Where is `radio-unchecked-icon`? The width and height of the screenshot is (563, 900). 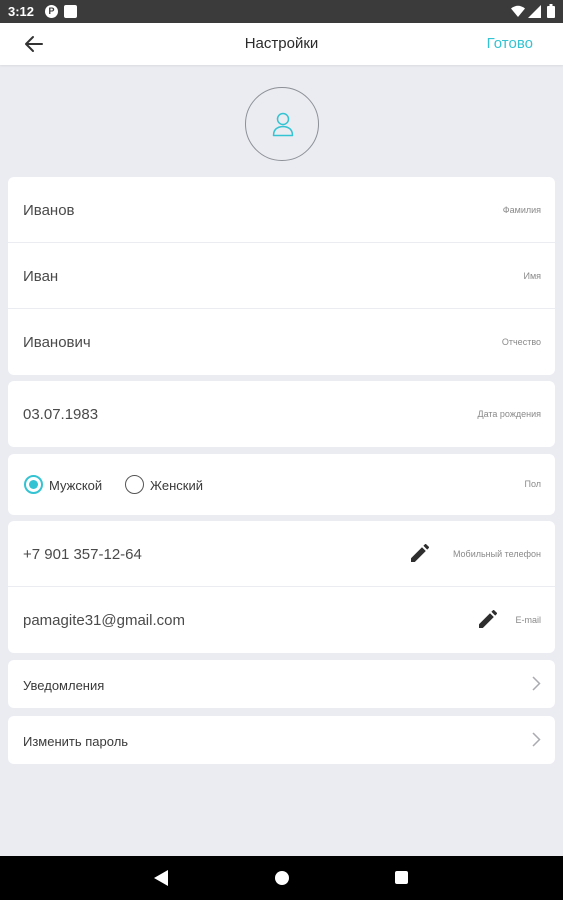 radio-unchecked-icon is located at coordinates (134, 484).